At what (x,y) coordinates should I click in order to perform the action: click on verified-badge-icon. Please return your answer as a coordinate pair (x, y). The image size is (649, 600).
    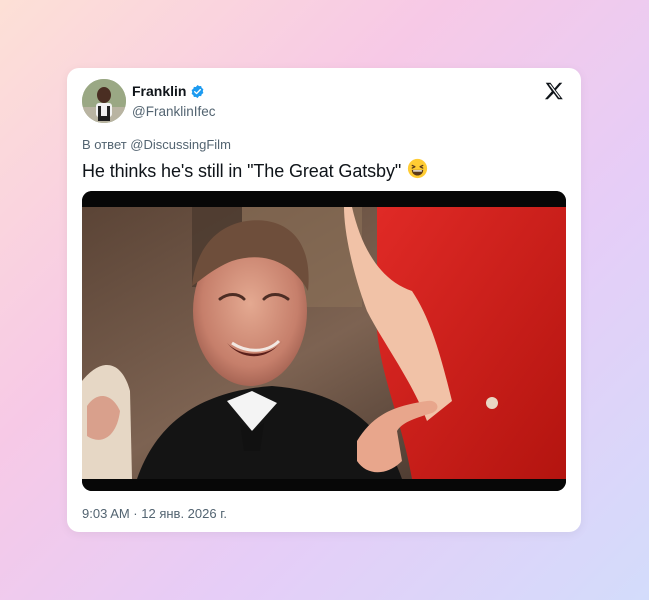
    Looking at the image, I should click on (197, 91).